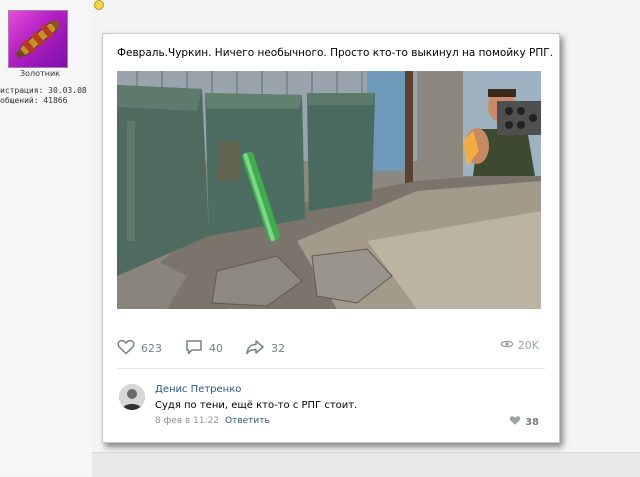  I want to click on user-avatar, so click(38, 39).